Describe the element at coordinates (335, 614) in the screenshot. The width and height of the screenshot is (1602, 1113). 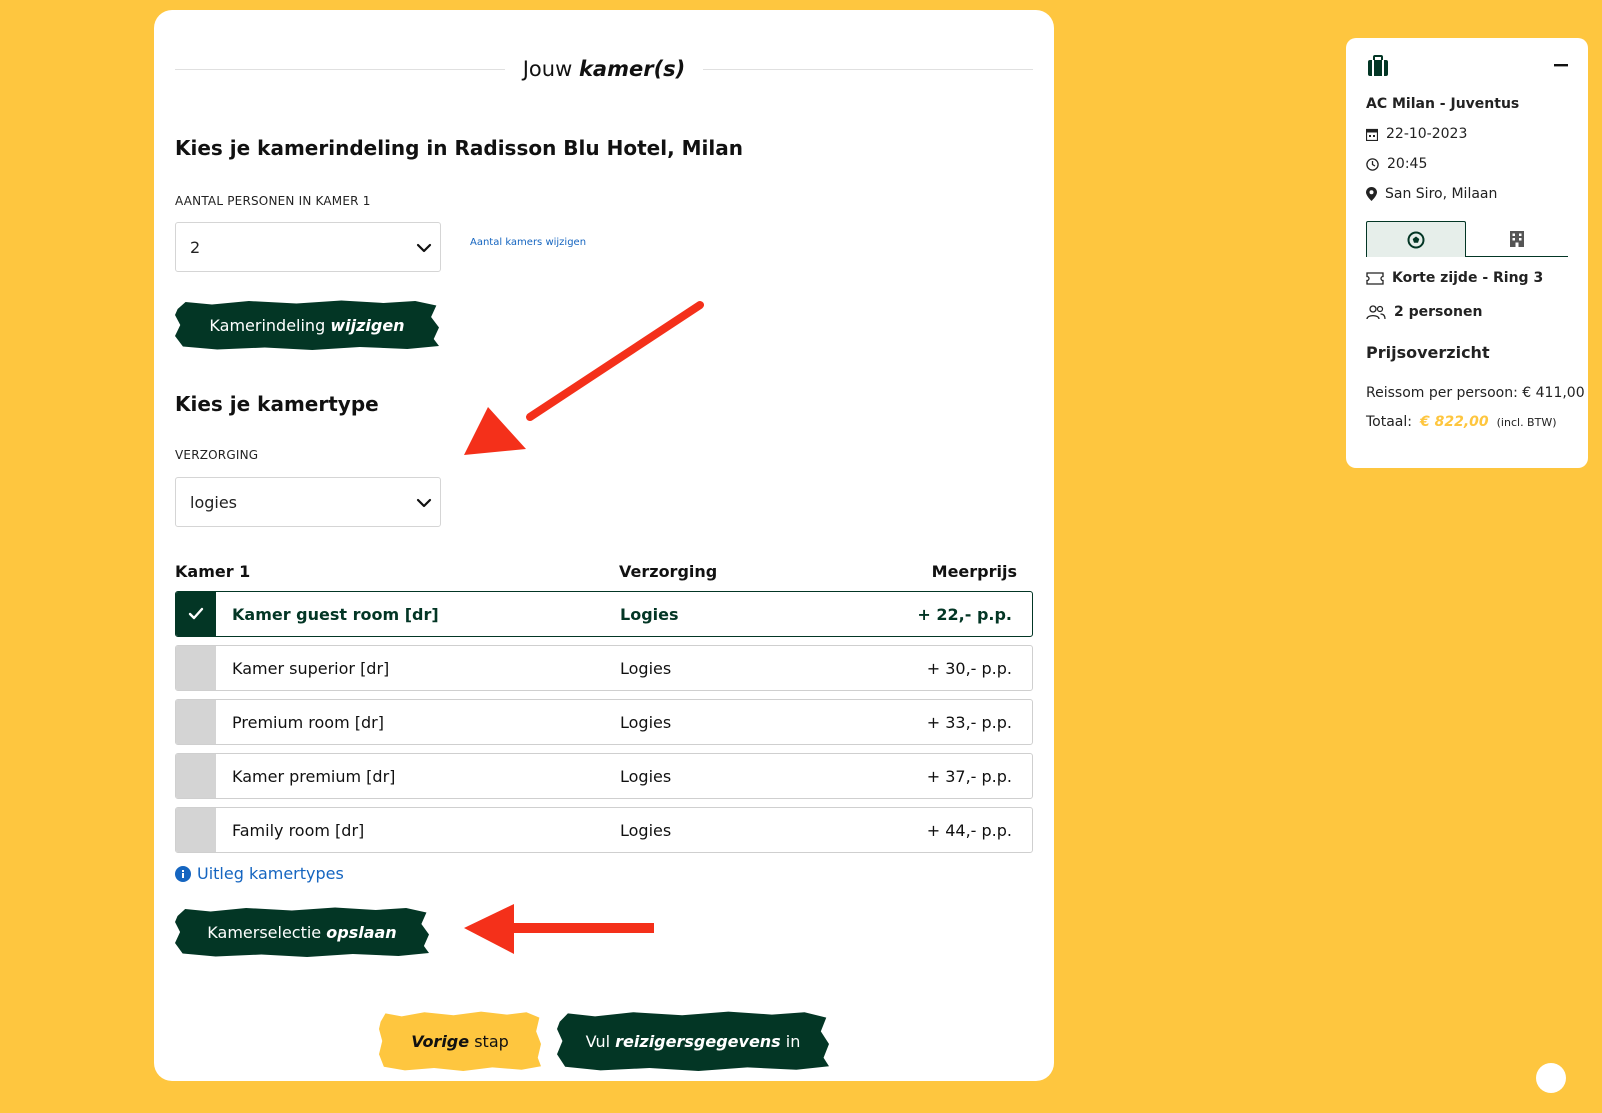
I see `room-name: Kamer guest room [dr]` at that location.